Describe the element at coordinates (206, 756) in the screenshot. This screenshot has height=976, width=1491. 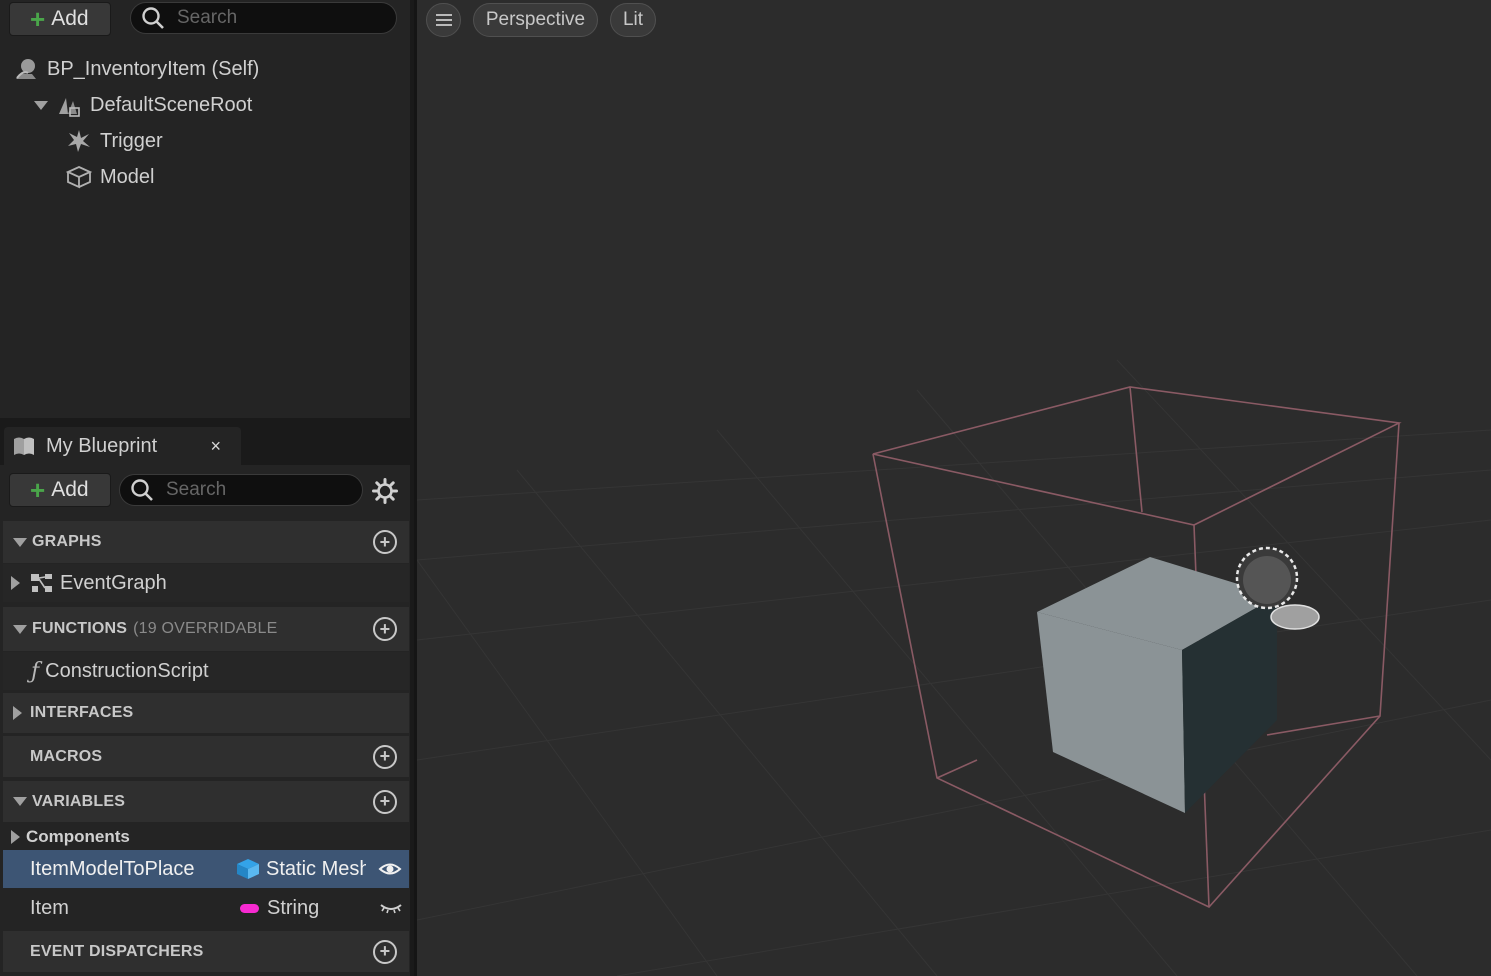
I see `section-macros: MACROS +` at that location.